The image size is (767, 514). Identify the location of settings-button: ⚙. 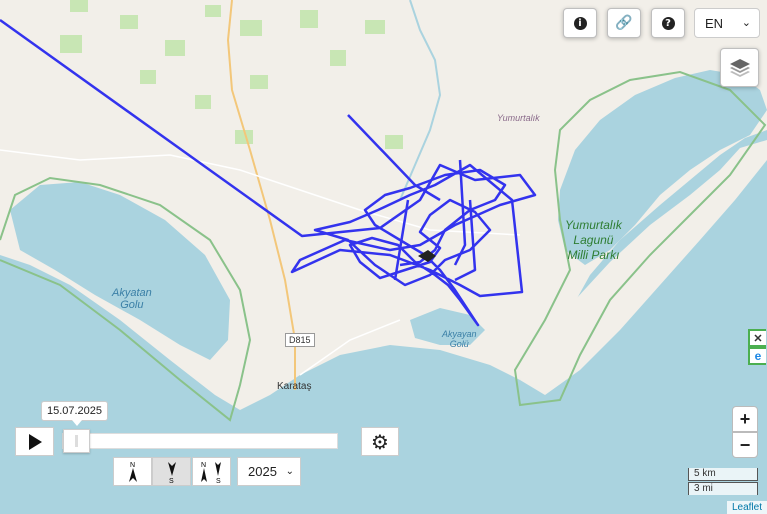
(380, 441).